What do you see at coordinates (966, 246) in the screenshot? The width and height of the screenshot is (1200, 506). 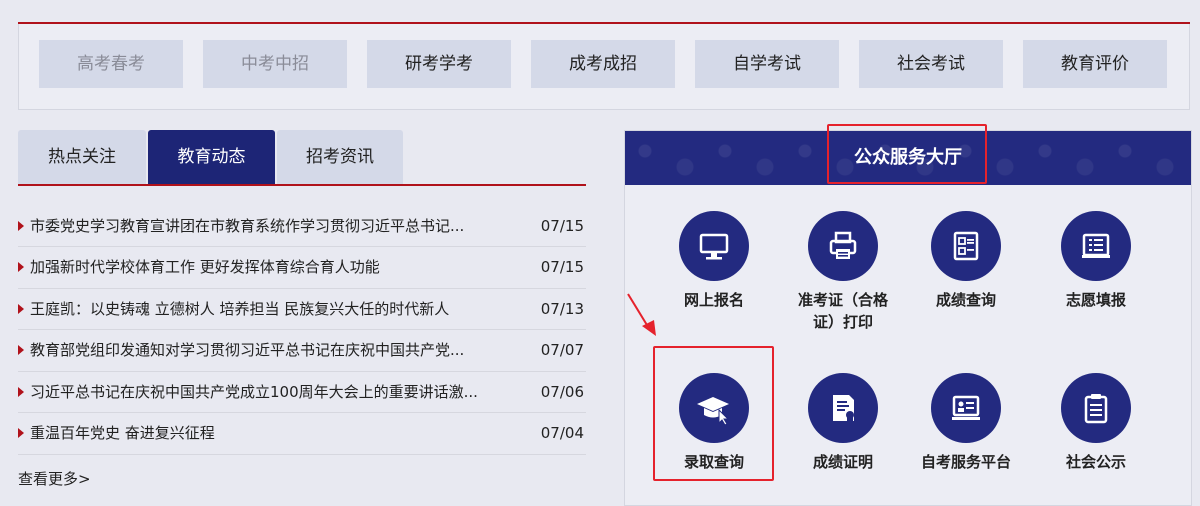 I see `score-query-icon` at bounding box center [966, 246].